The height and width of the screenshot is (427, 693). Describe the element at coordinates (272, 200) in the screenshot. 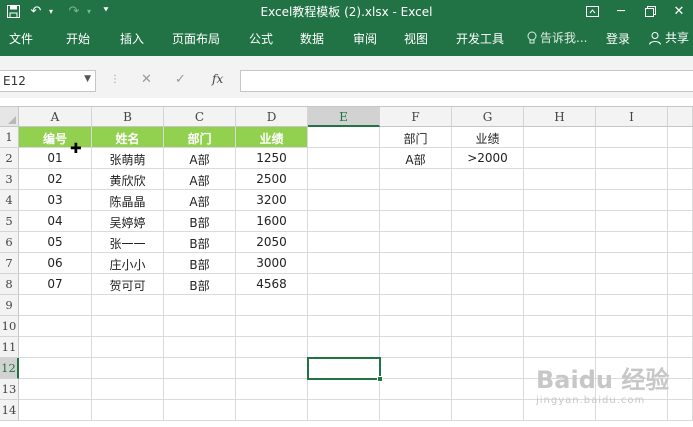

I see `table-cell: 3200` at that location.